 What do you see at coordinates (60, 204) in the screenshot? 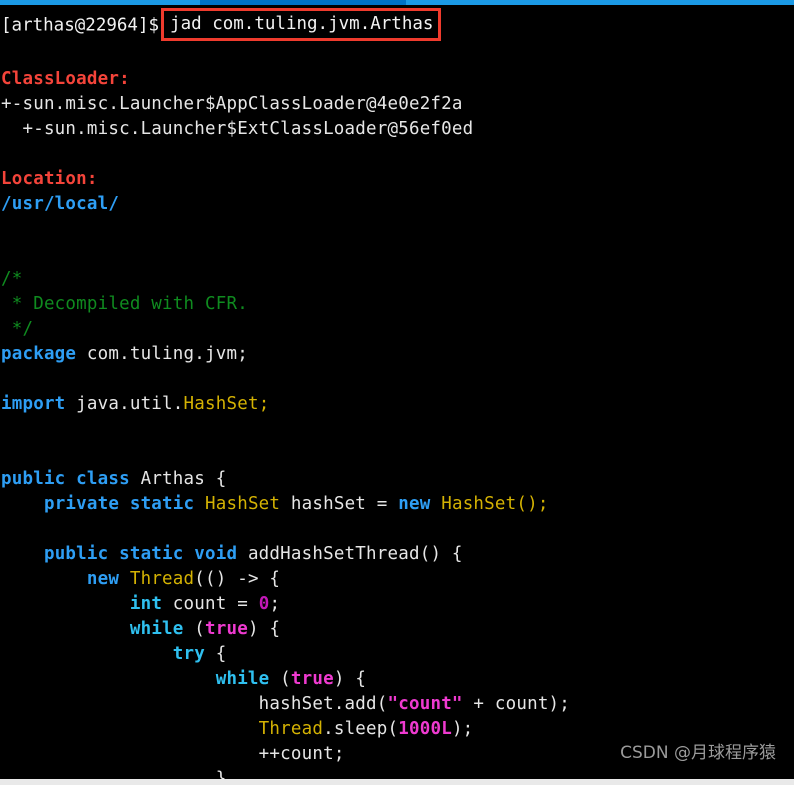
I see `location-path: /usr/local/` at bounding box center [60, 204].